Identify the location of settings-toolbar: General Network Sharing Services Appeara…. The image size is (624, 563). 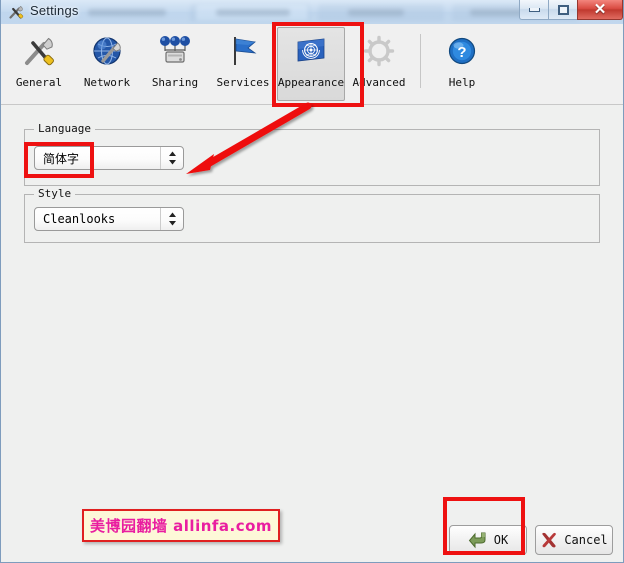
(312, 64).